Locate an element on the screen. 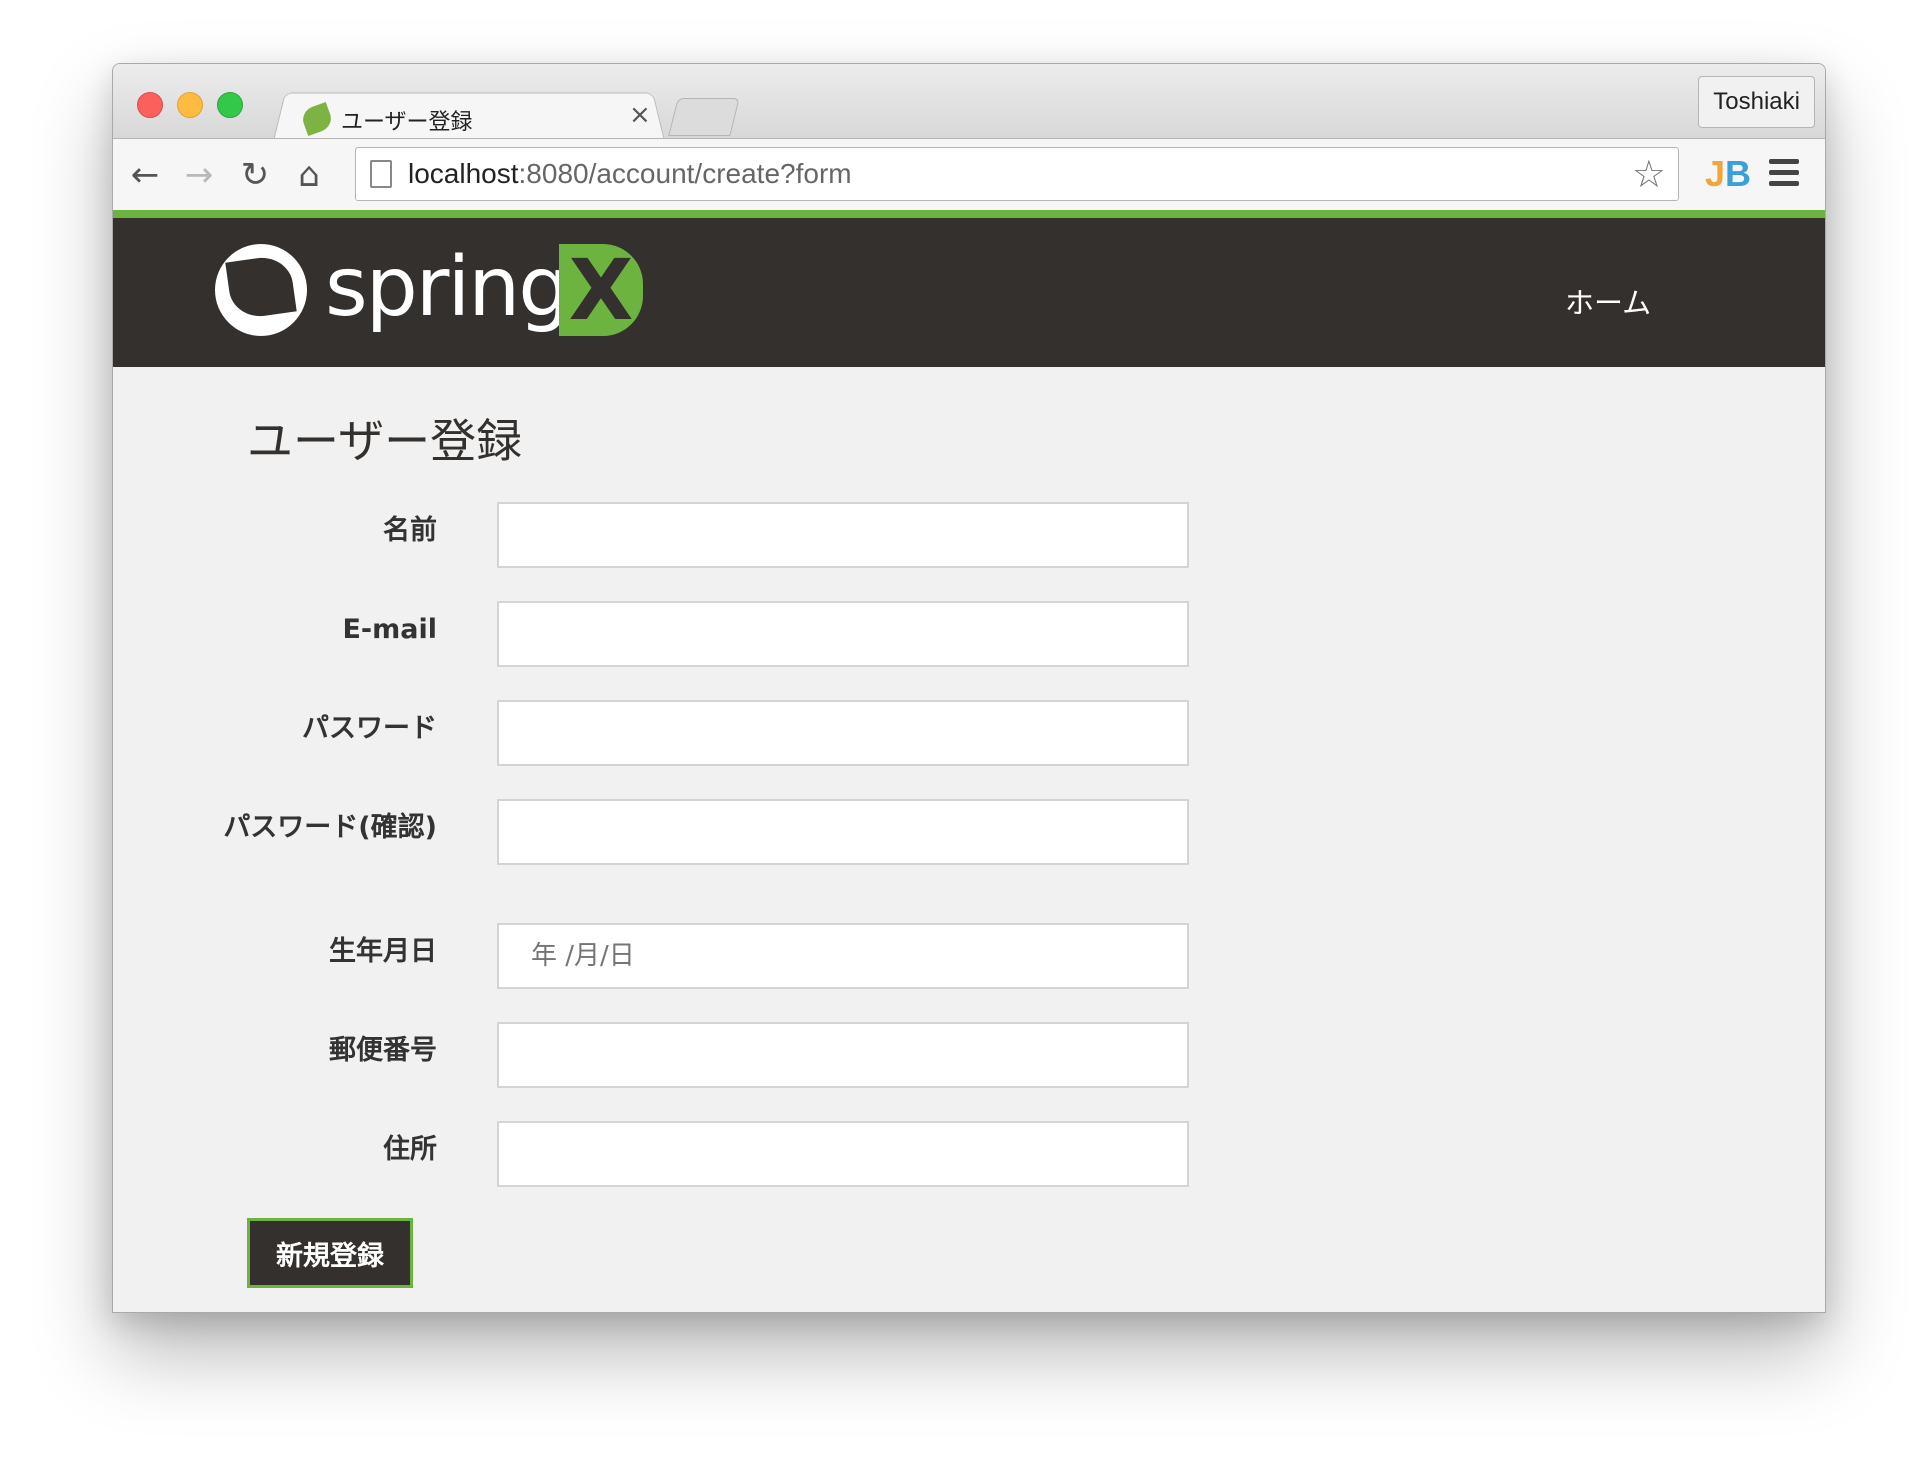 The height and width of the screenshot is (1464, 1926). nav-home-link: ホーム is located at coordinates (1608, 301).